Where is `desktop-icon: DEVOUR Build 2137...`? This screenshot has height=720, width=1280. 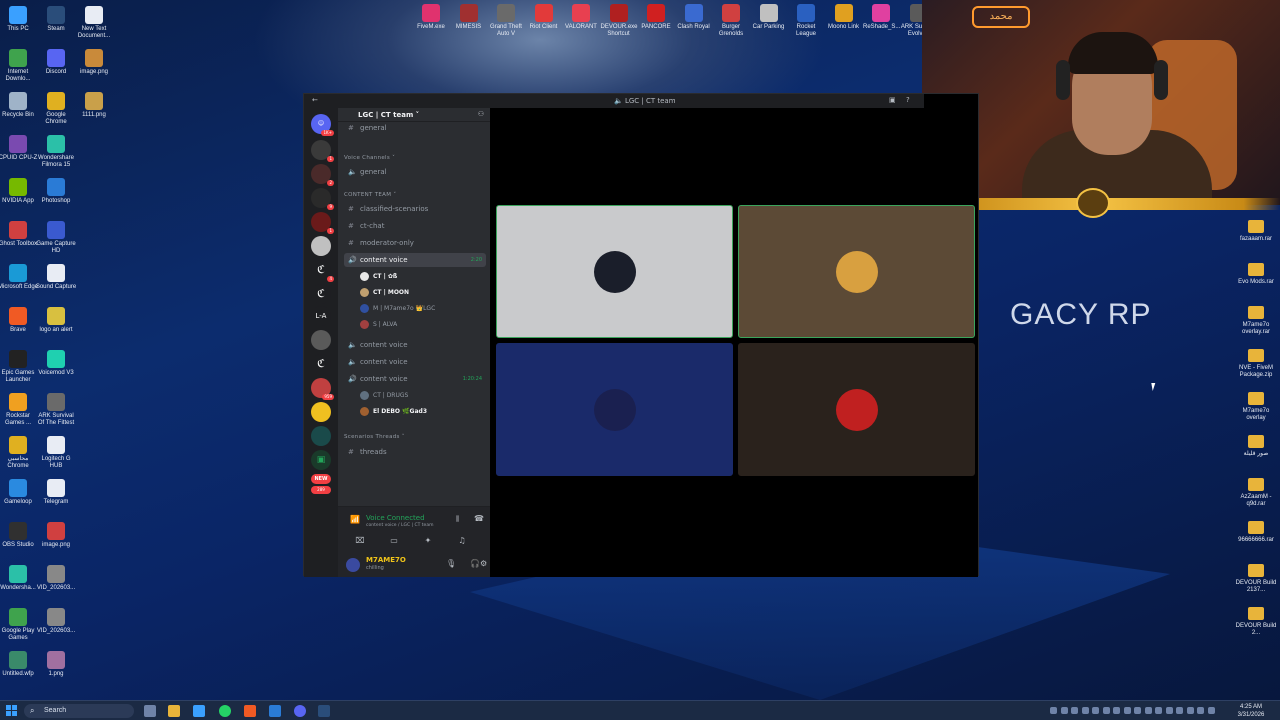 desktop-icon: DEVOUR Build 2137... is located at coordinates (1256, 579).